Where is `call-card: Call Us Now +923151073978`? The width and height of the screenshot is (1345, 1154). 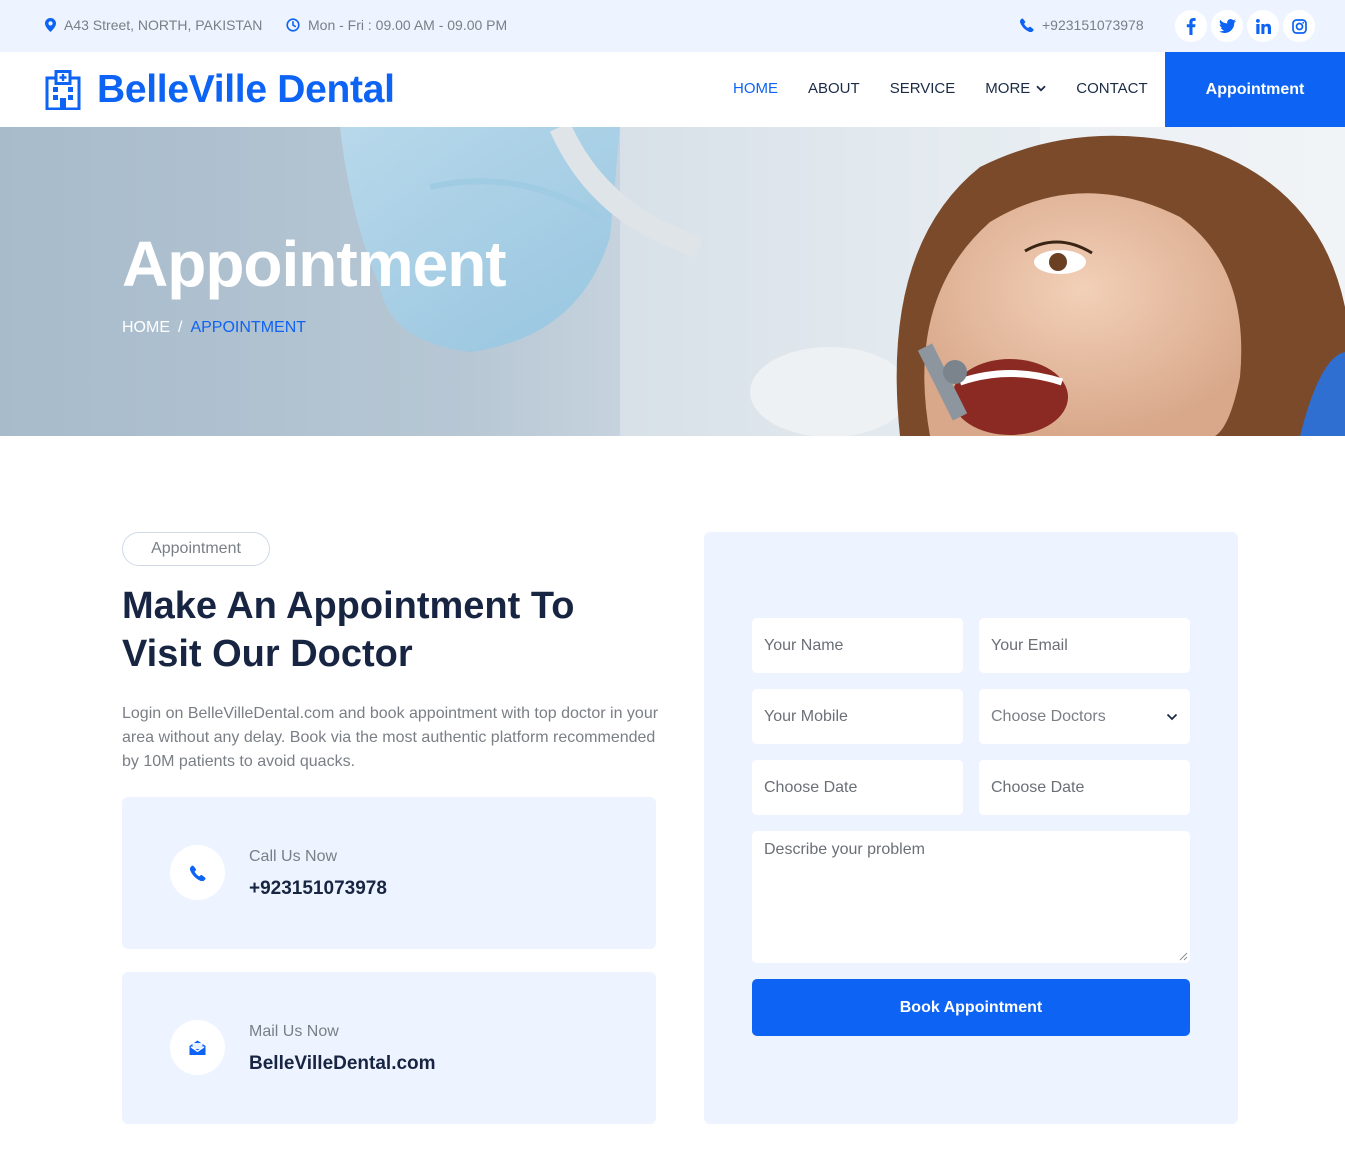
call-card: Call Us Now +923151073978 is located at coordinates (389, 873).